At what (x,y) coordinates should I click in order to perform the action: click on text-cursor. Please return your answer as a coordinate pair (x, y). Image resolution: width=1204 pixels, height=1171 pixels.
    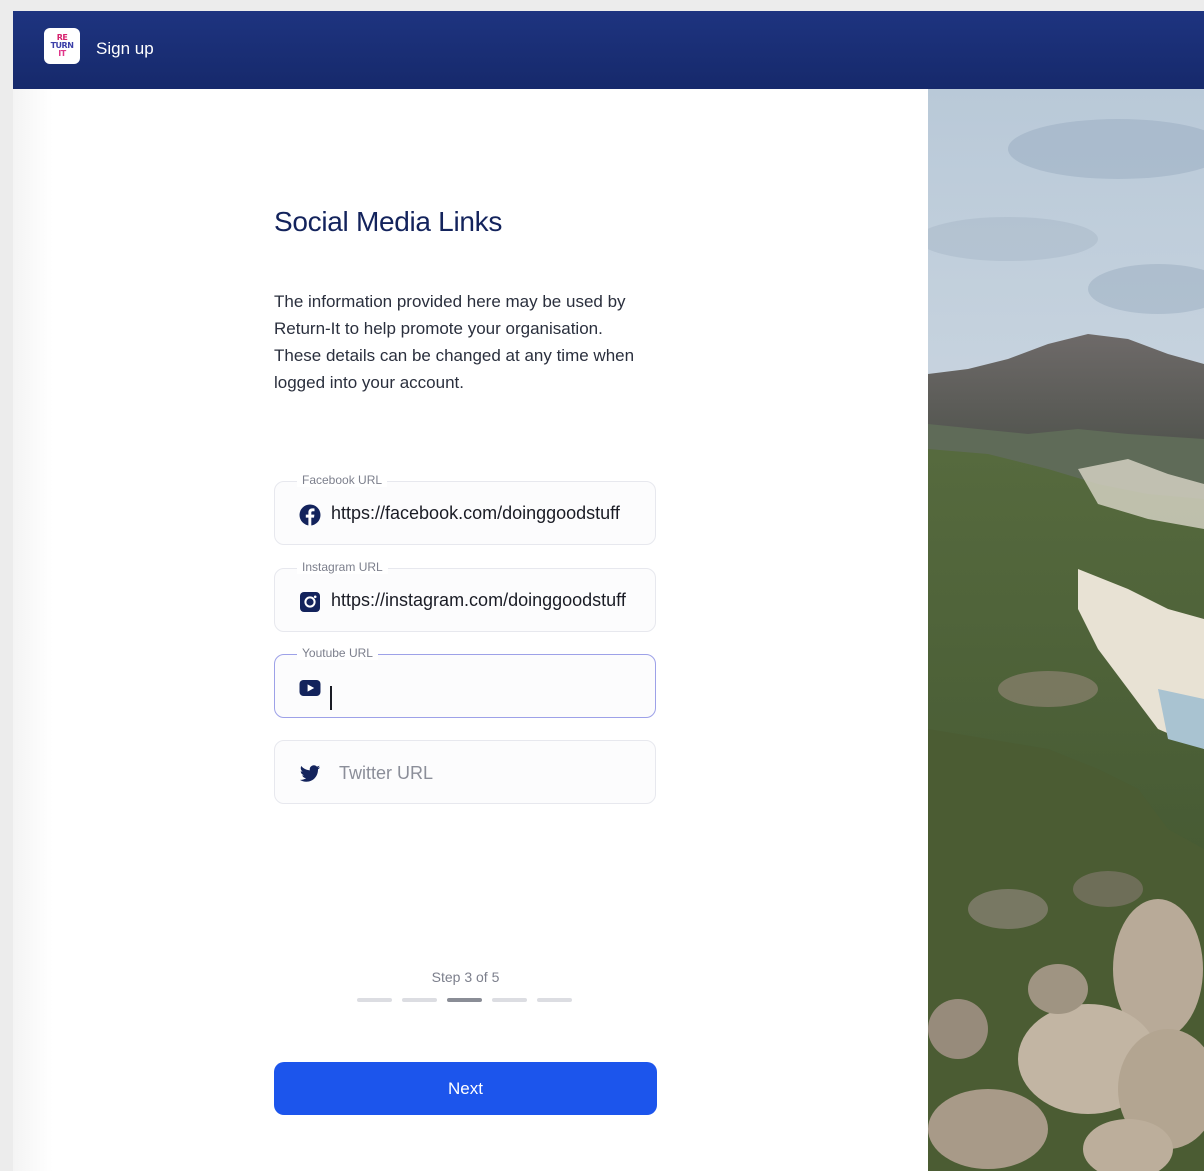
    Looking at the image, I should click on (331, 698).